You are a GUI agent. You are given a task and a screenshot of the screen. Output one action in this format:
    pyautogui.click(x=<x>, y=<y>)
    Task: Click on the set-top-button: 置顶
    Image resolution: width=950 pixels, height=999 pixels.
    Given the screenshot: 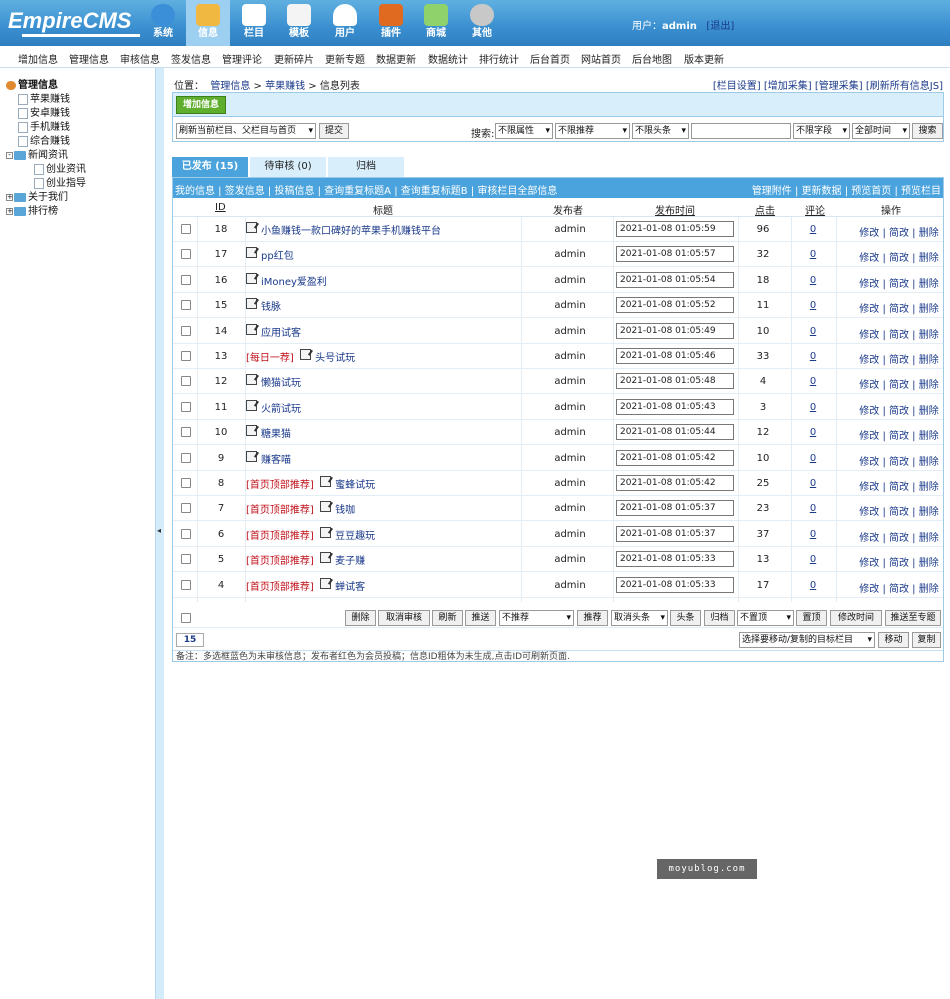 What is the action you would take?
    pyautogui.click(x=811, y=618)
    